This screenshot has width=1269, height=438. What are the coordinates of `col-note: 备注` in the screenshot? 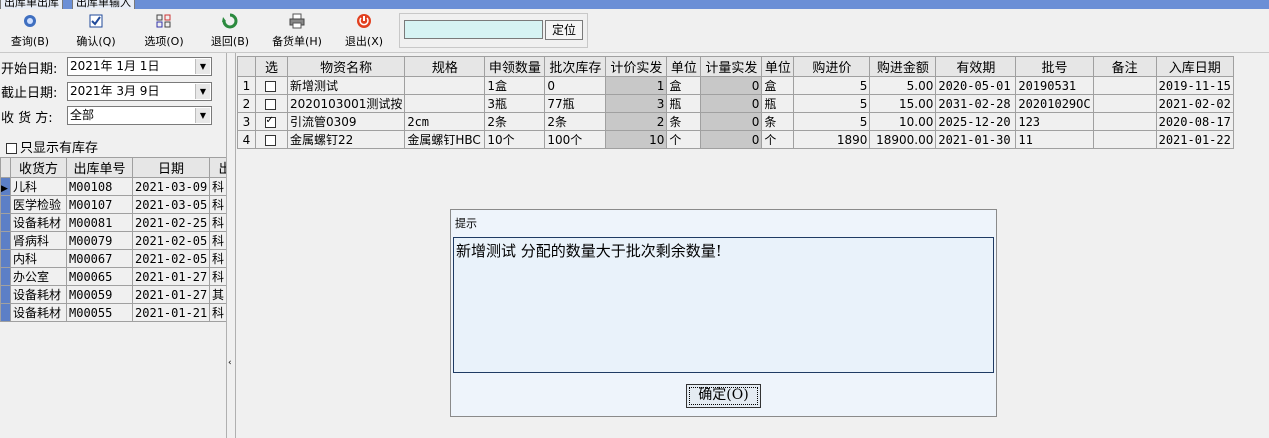 It's located at (1124, 66).